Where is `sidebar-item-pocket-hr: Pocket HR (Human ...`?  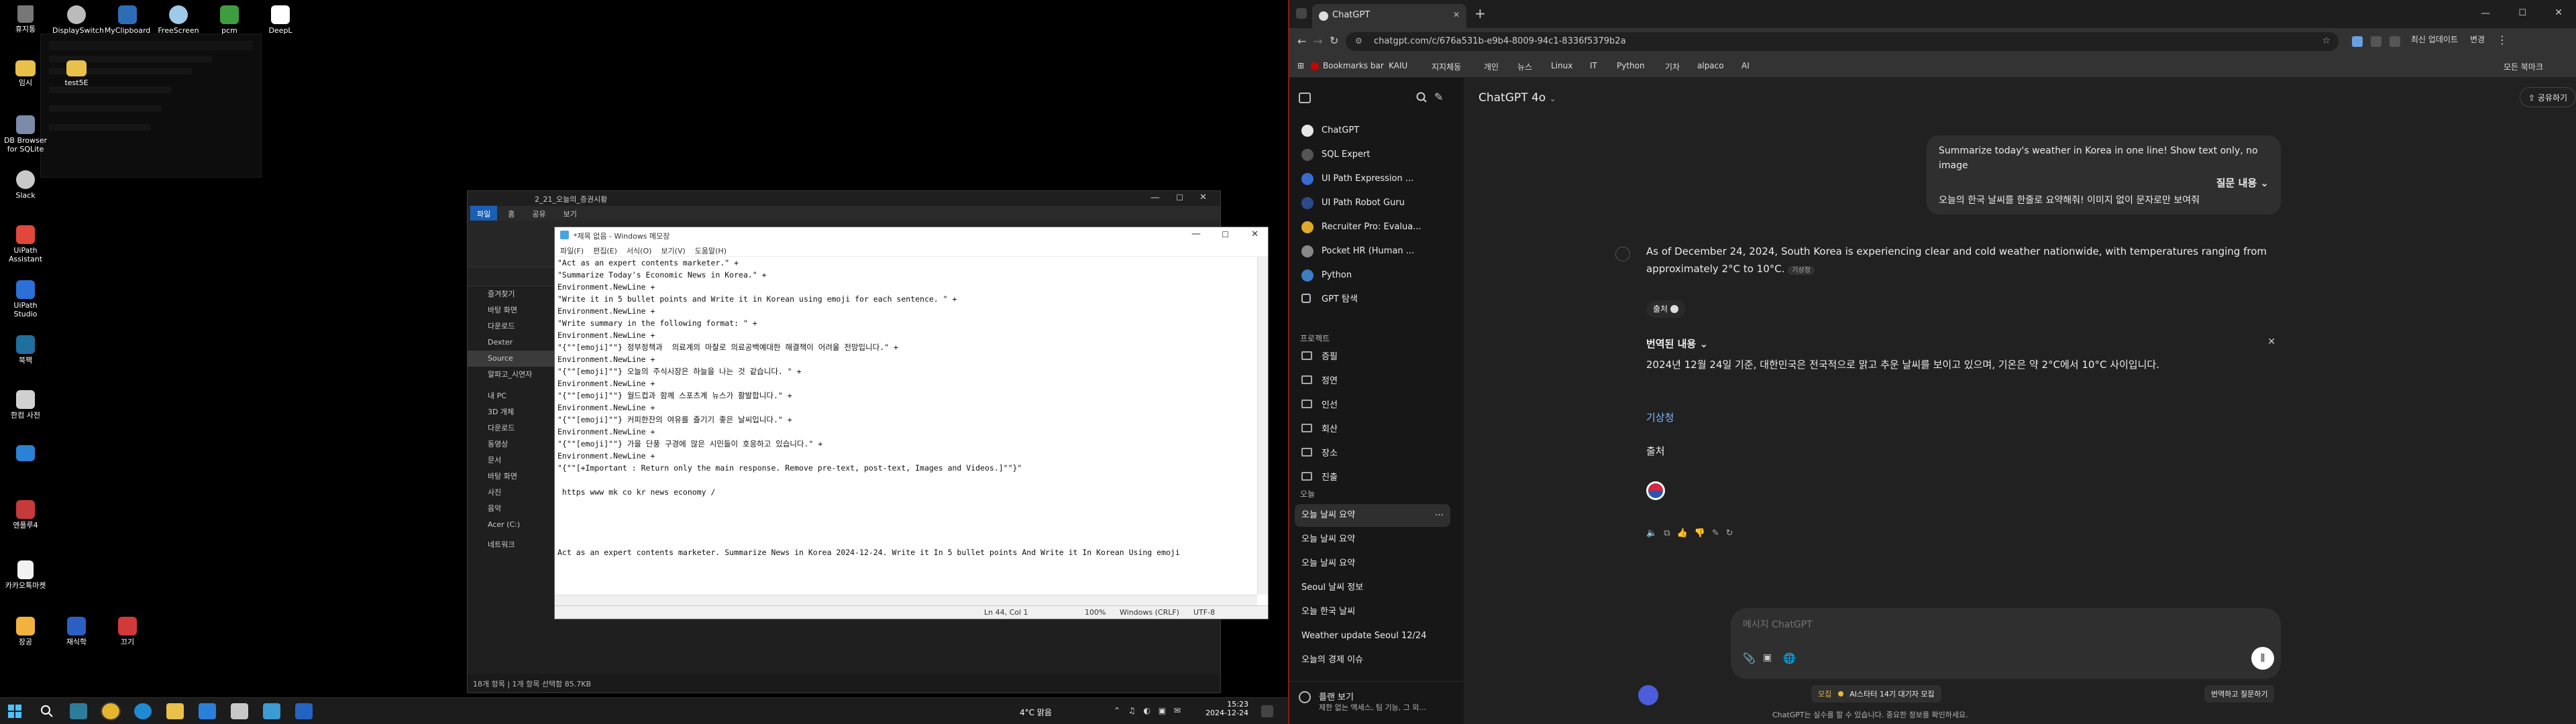 sidebar-item-pocket-hr: Pocket HR (Human ... is located at coordinates (1372, 251).